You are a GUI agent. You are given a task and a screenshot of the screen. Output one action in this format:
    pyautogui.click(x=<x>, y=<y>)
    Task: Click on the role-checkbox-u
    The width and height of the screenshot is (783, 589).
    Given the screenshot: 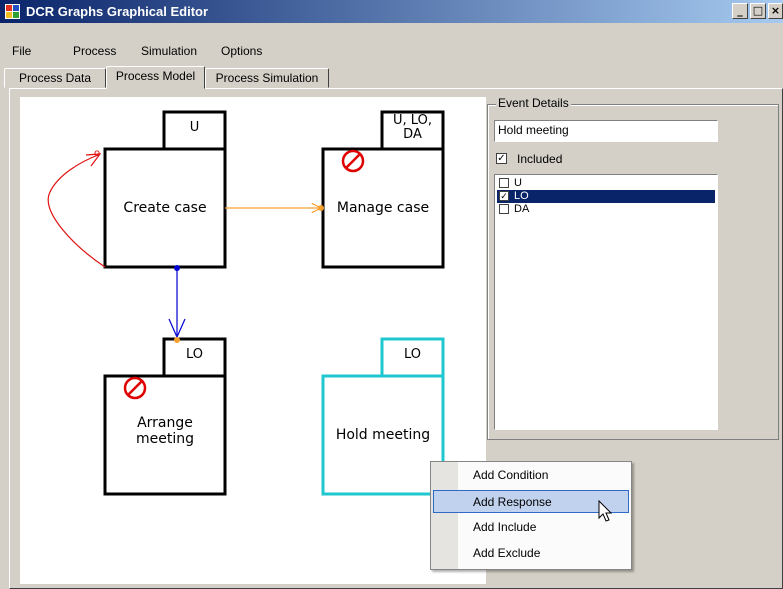 What is the action you would take?
    pyautogui.click(x=504, y=183)
    